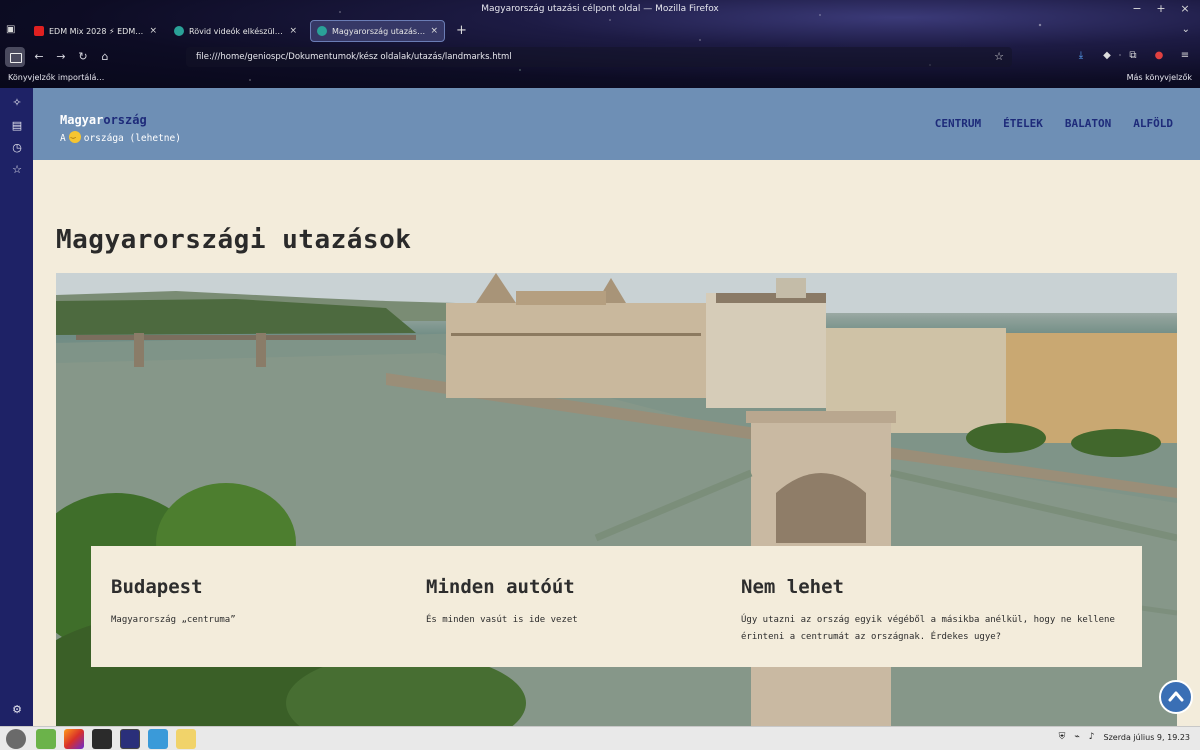 This screenshot has height=750, width=1200. Describe the element at coordinates (1137, 8) in the screenshot. I see `minimize-button: −` at that location.